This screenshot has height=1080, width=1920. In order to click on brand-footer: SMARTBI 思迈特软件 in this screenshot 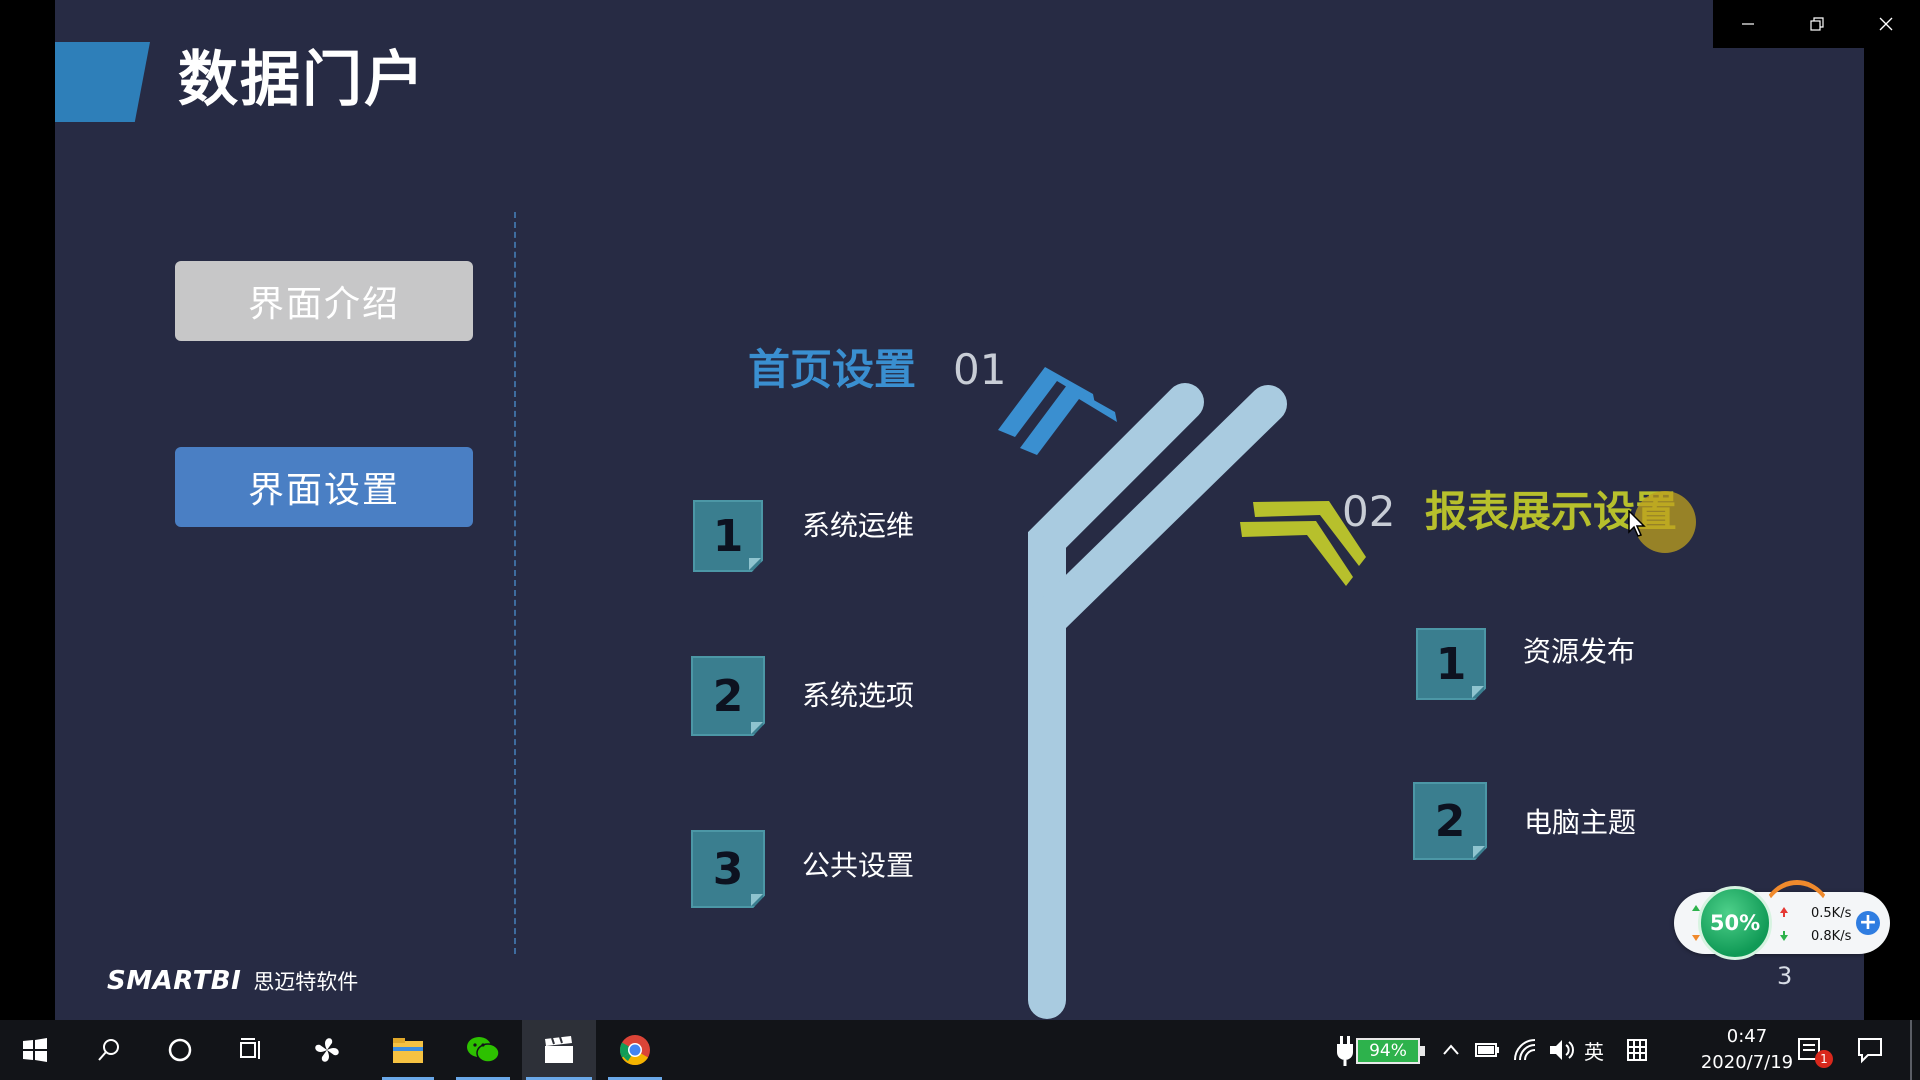, I will do `click(232, 981)`.